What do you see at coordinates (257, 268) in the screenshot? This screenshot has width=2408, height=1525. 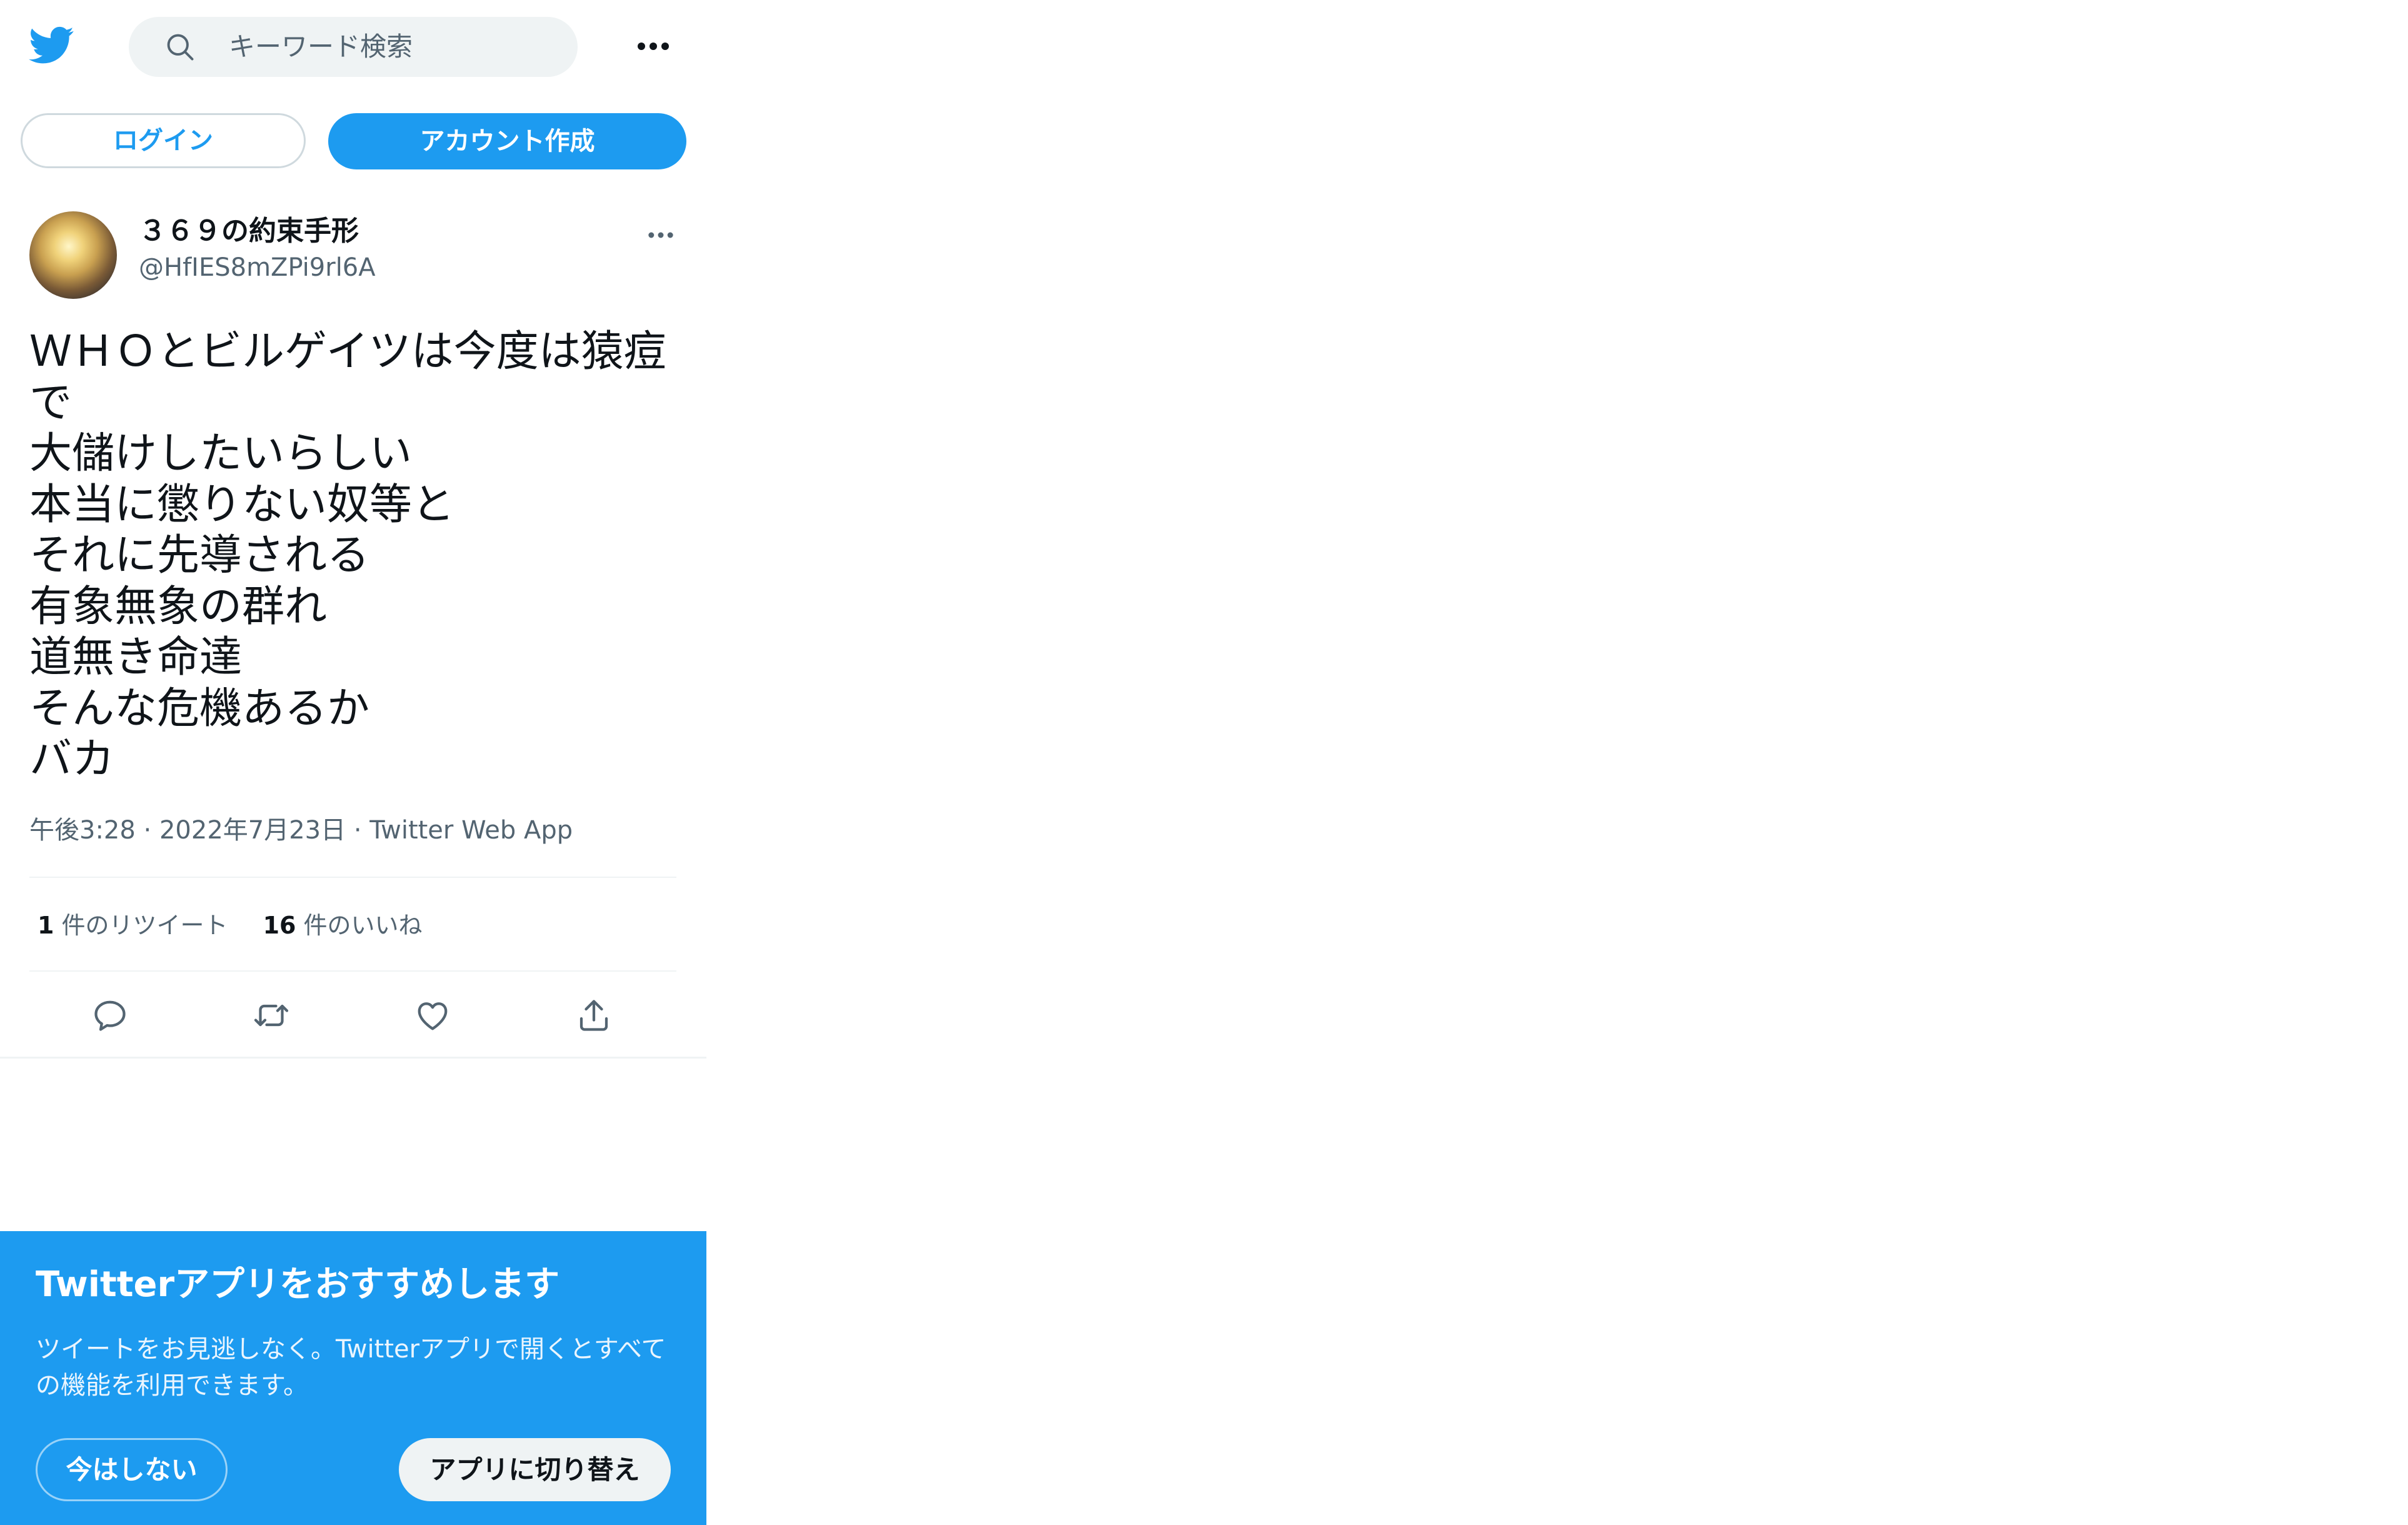 I see `author-handle: @HfIES8mZPi9rl6A` at bounding box center [257, 268].